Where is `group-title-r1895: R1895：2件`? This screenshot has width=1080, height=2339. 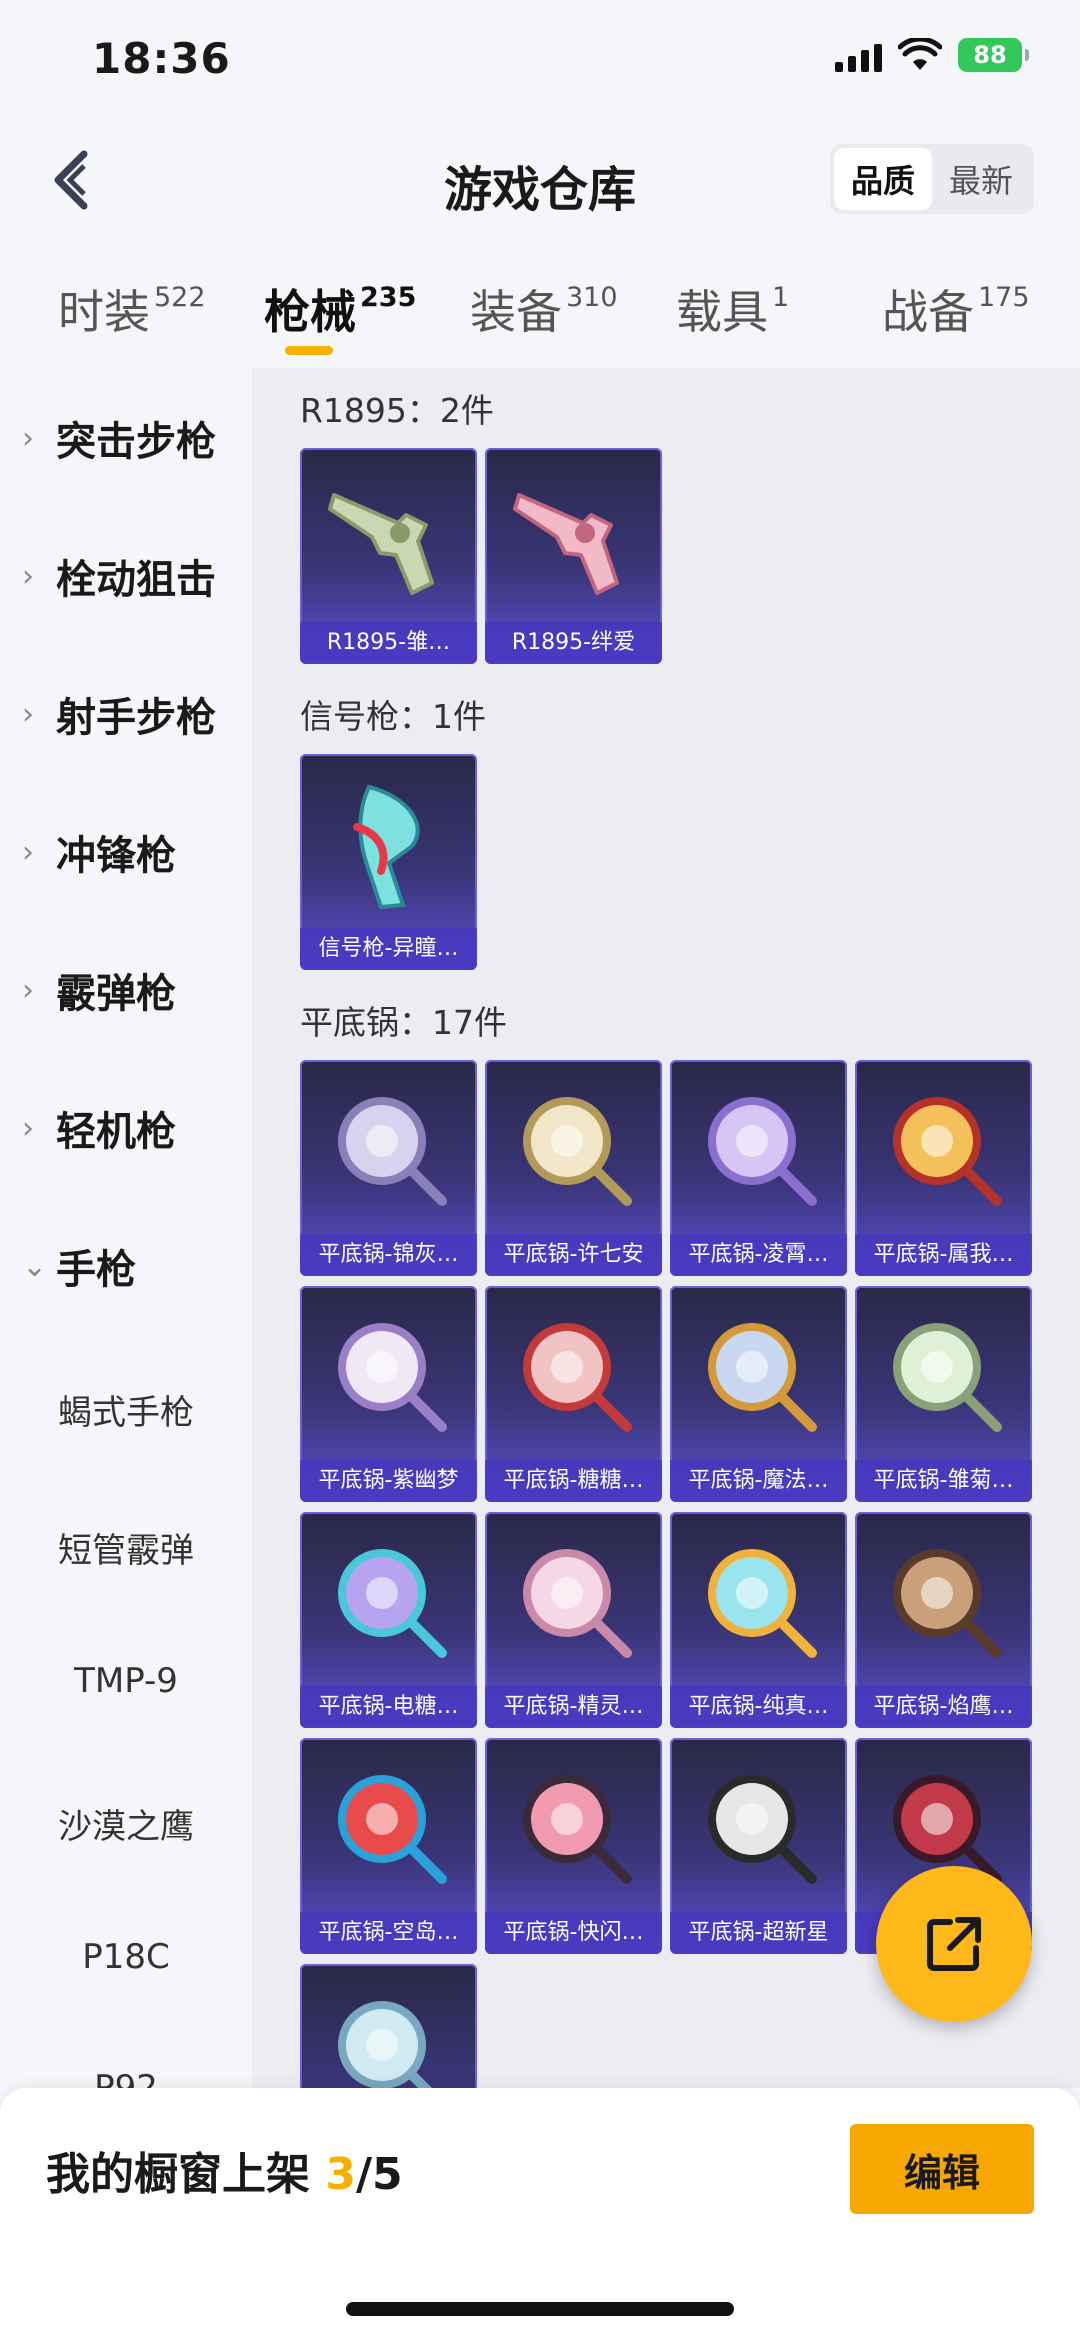 group-title-r1895: R1895：2件 is located at coordinates (397, 410).